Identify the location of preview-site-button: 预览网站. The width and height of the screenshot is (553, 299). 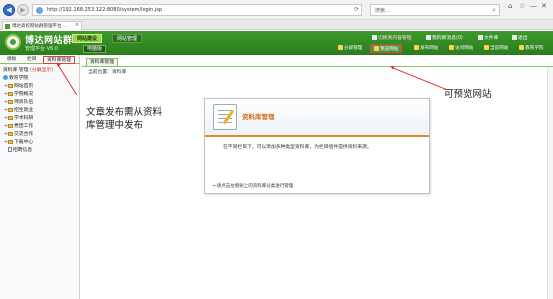
(386, 48).